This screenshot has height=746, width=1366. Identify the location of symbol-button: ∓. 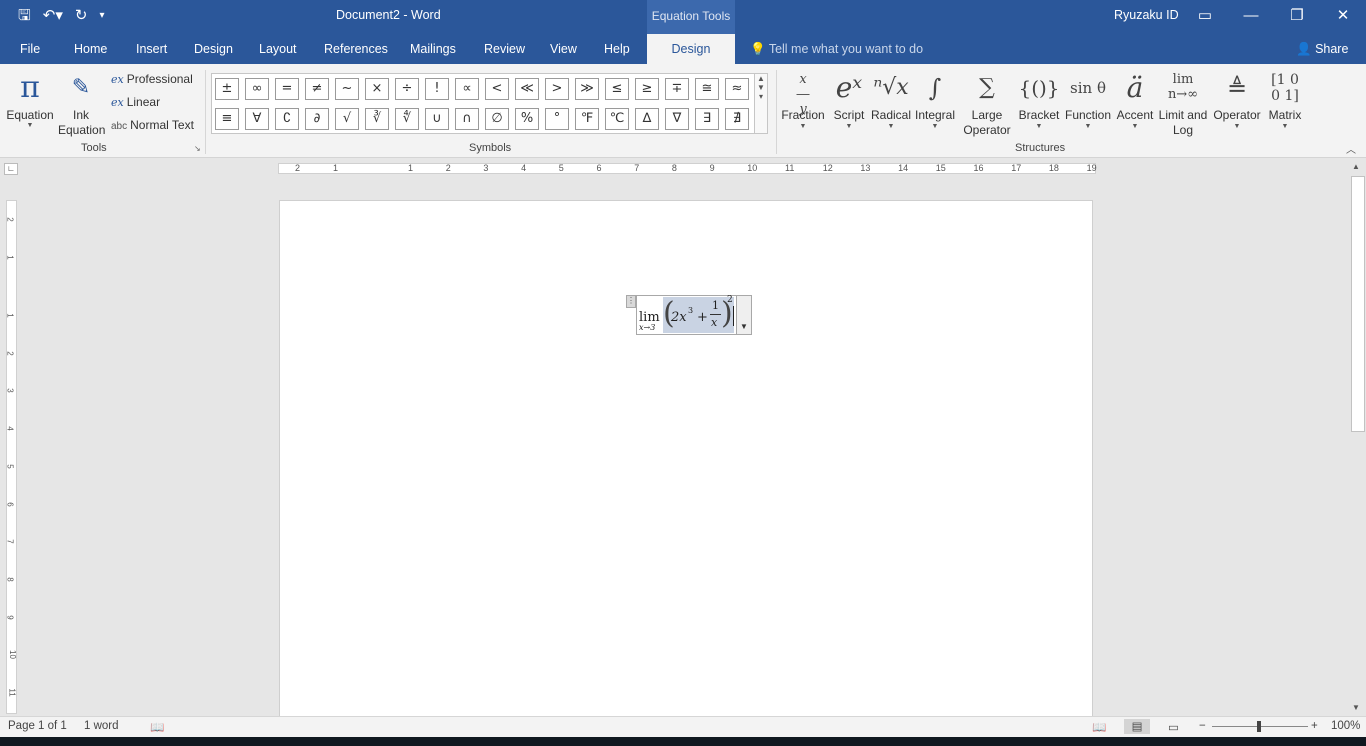
(677, 89).